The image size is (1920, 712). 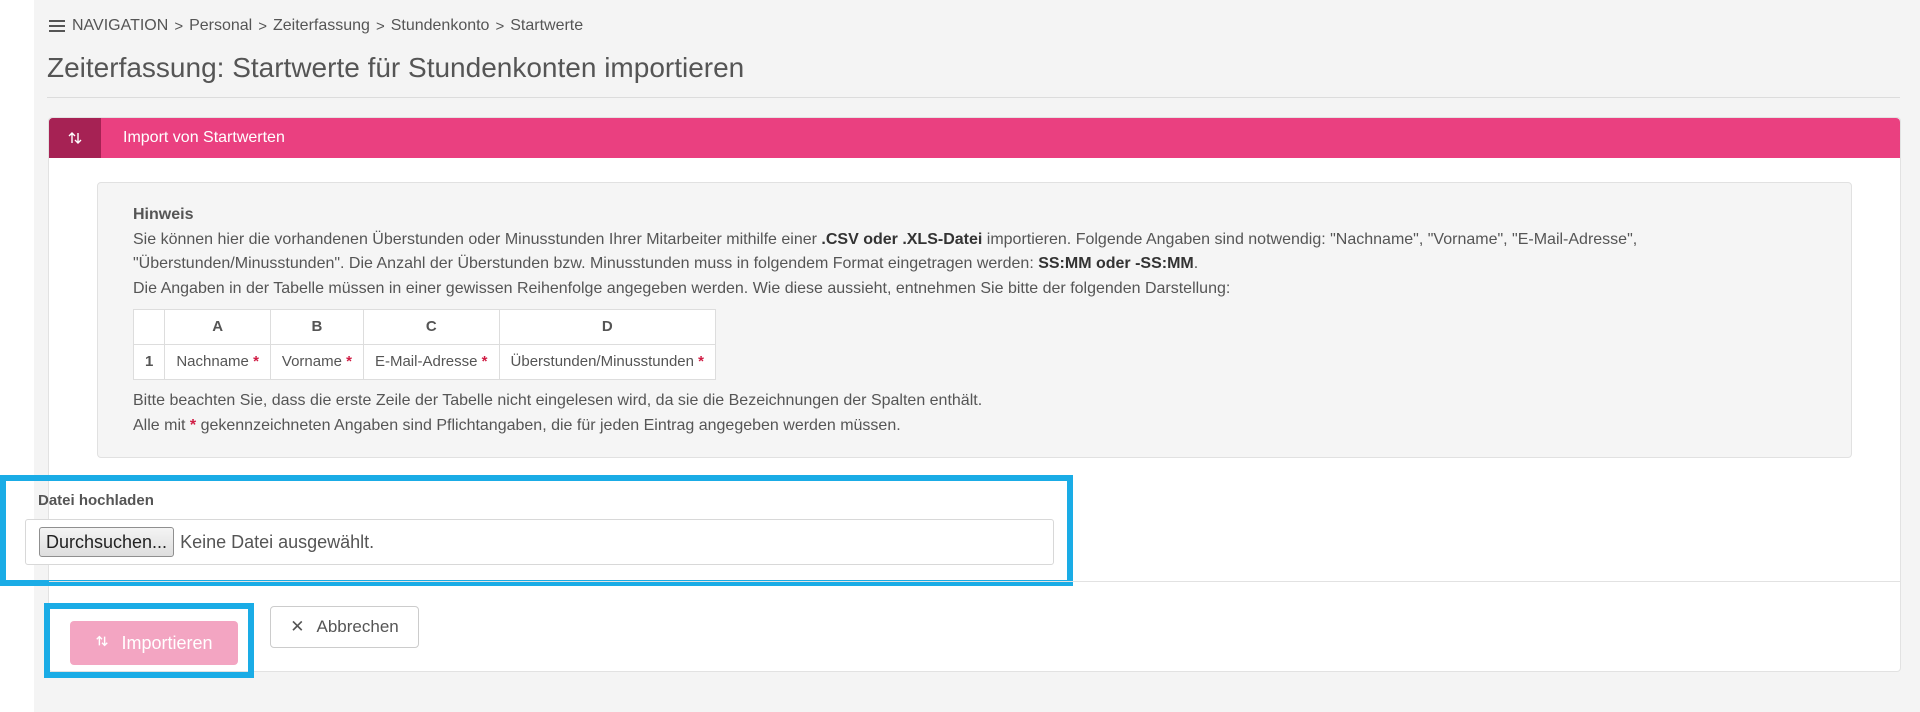 I want to click on table-cell-text: E-Mail-Adresse, so click(x=426, y=361).